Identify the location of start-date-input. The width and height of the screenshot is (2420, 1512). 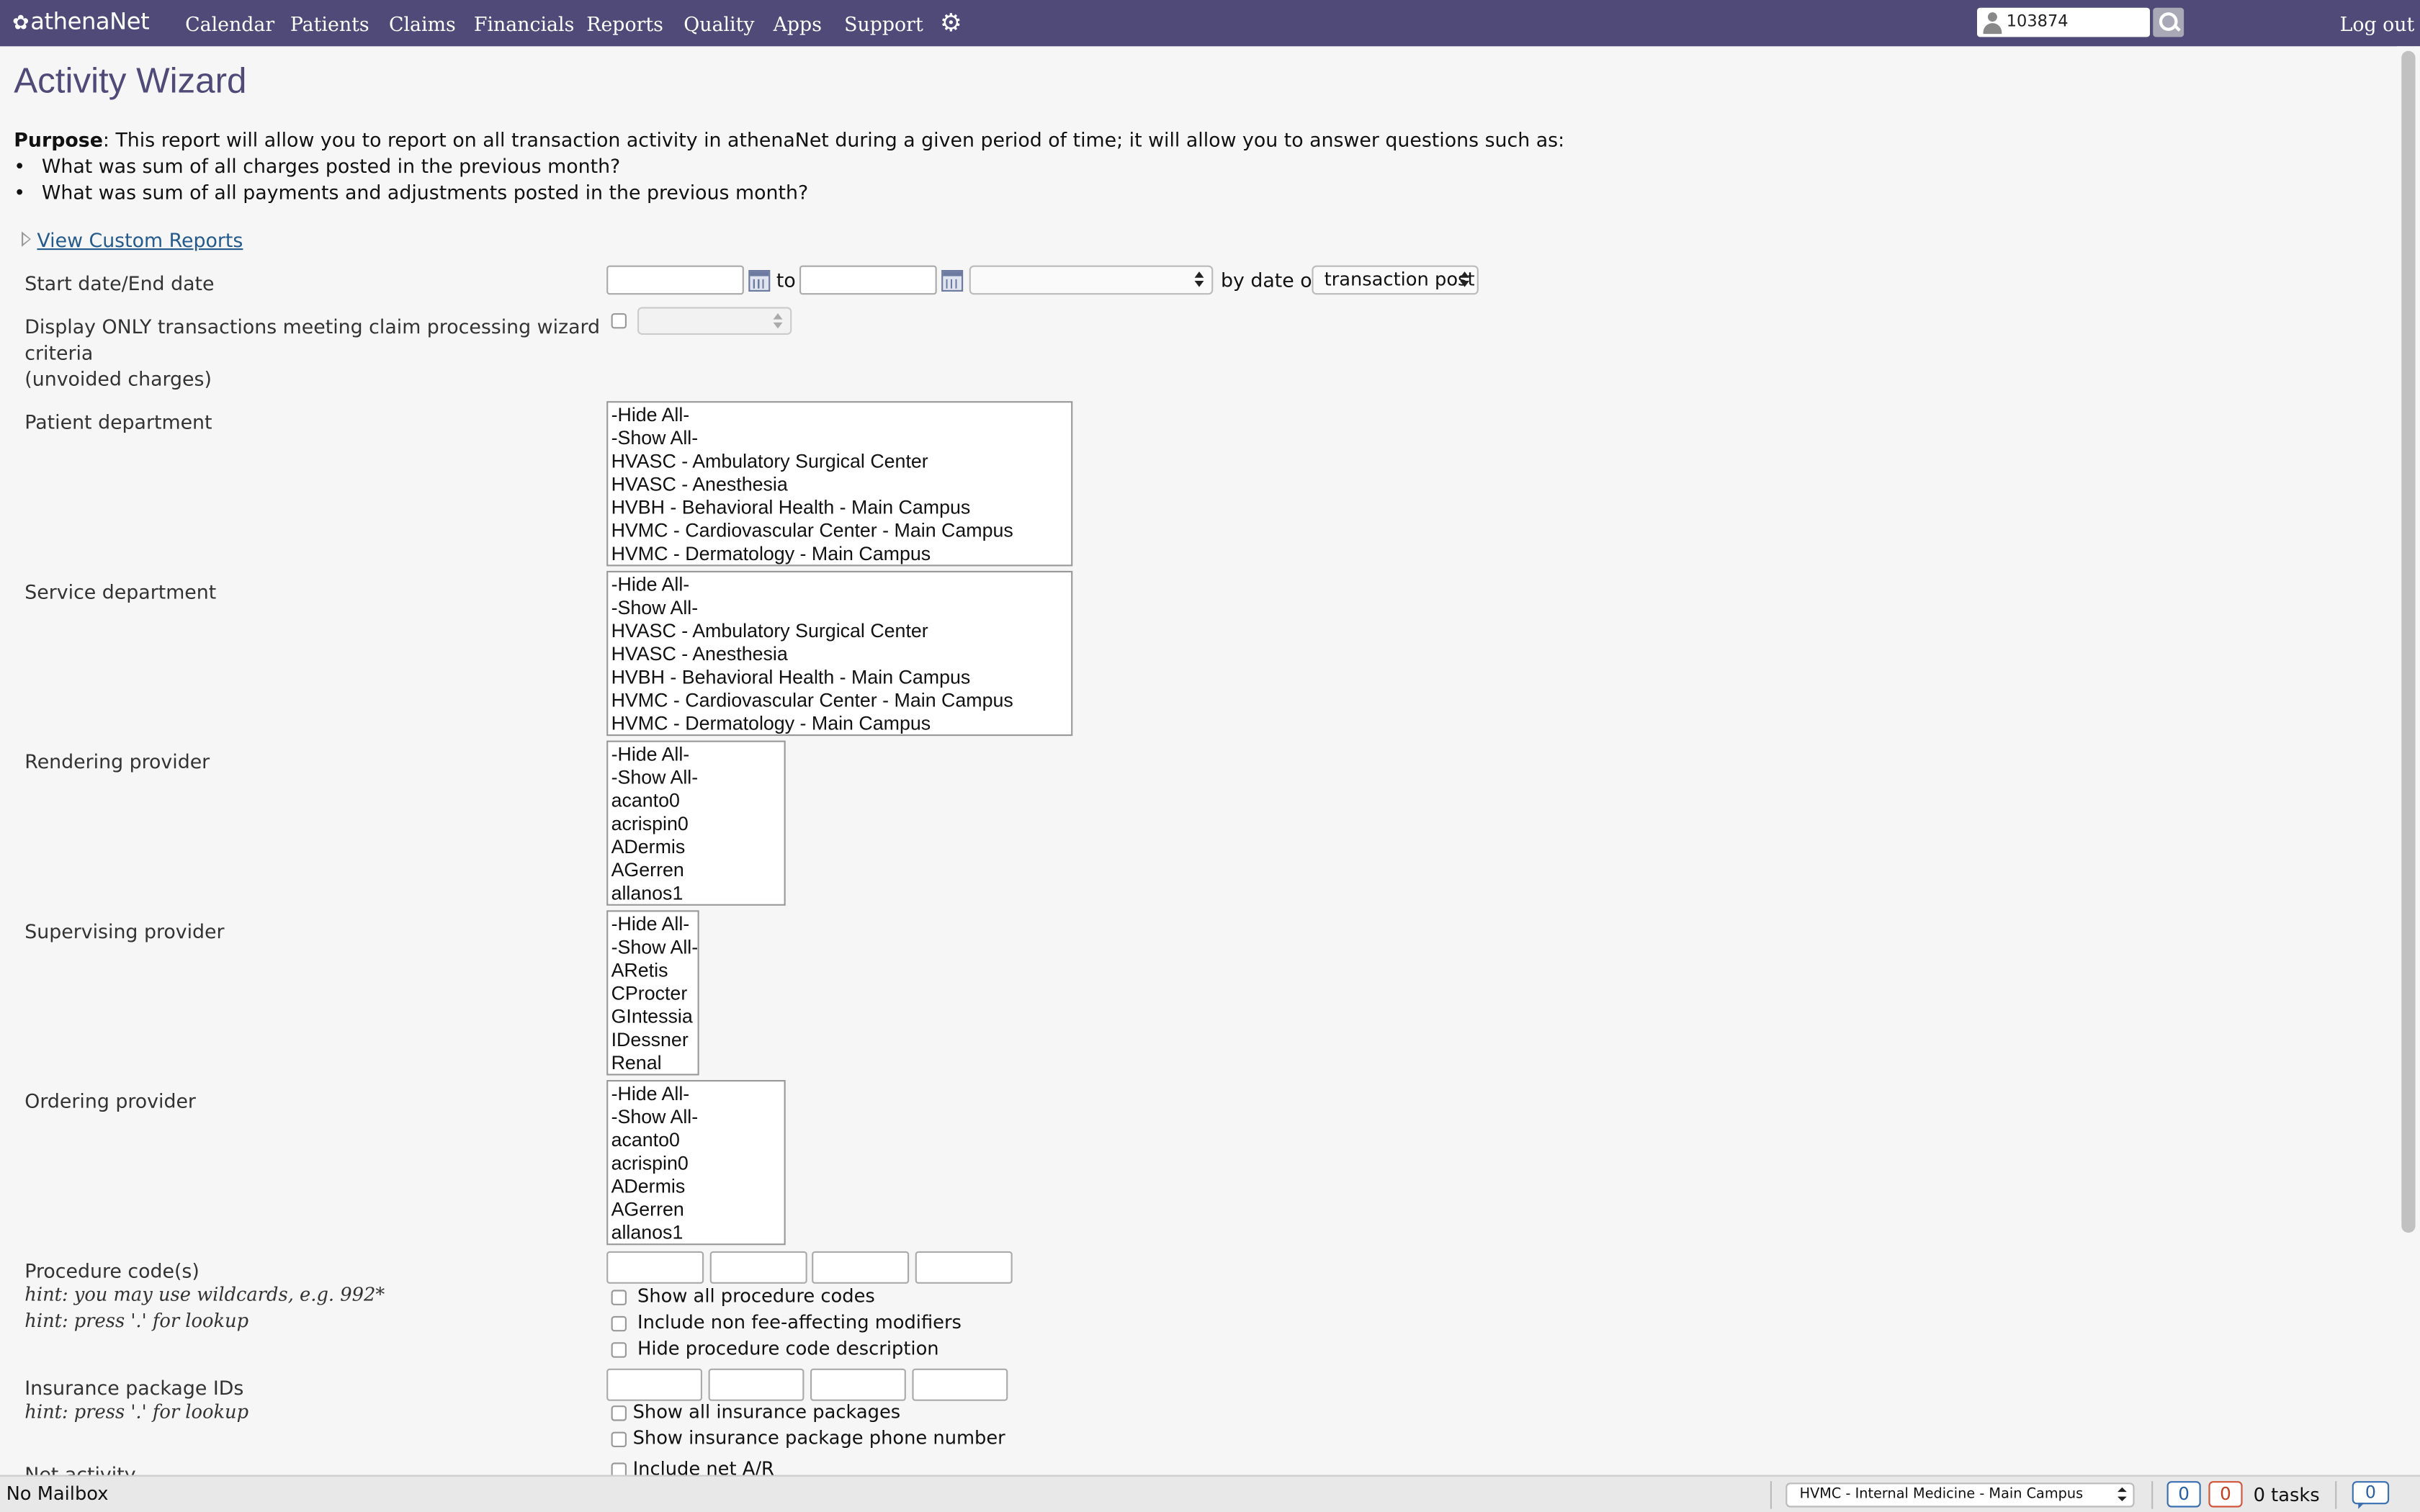
(675, 280).